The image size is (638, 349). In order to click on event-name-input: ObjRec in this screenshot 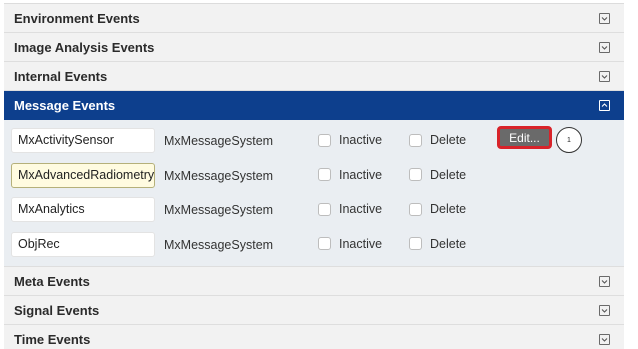, I will do `click(83, 244)`.